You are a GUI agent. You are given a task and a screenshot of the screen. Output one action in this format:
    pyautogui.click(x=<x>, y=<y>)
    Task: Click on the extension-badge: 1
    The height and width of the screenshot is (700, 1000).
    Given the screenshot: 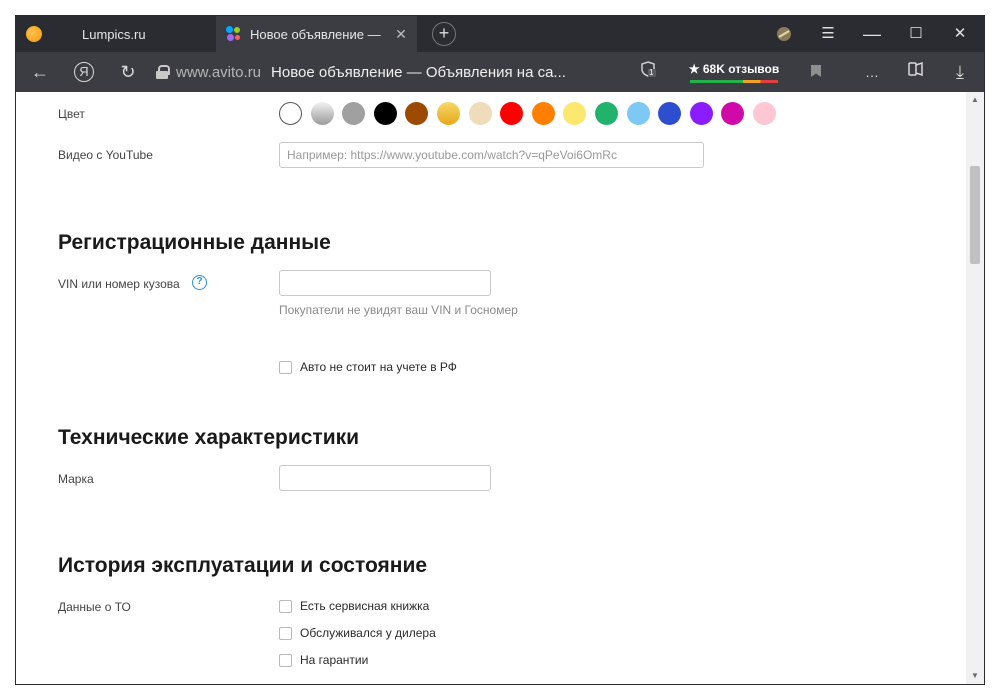 What is the action you would take?
    pyautogui.click(x=651, y=72)
    